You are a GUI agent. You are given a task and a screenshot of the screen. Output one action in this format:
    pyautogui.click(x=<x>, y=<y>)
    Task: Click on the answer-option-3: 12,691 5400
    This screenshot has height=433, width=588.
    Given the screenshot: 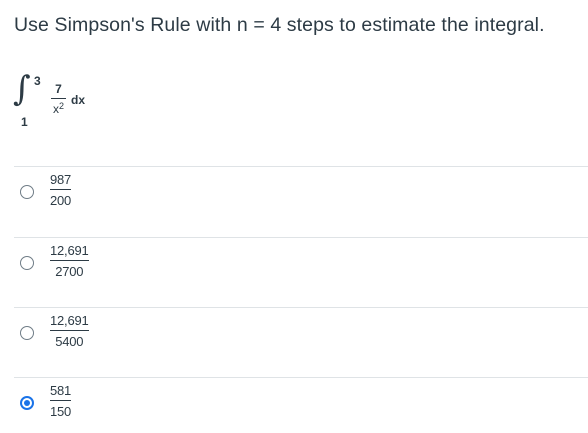 What is the action you would take?
    pyautogui.click(x=120, y=338)
    